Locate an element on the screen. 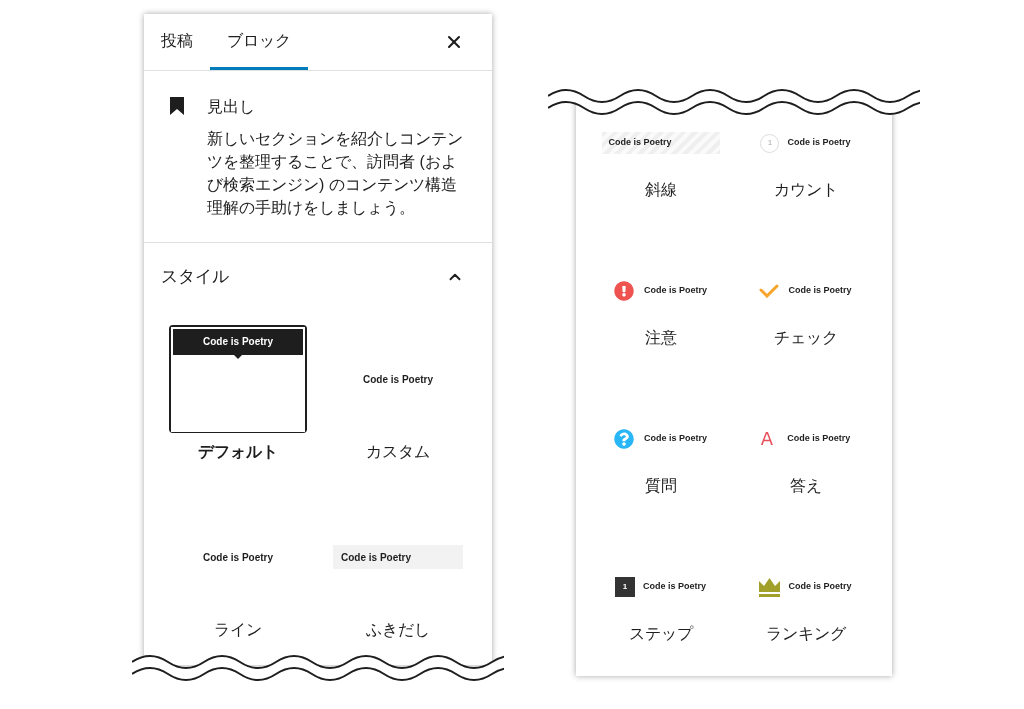 Image resolution: width=1024 pixels, height=709 pixels. style-label: デフォルト is located at coordinates (238, 452).